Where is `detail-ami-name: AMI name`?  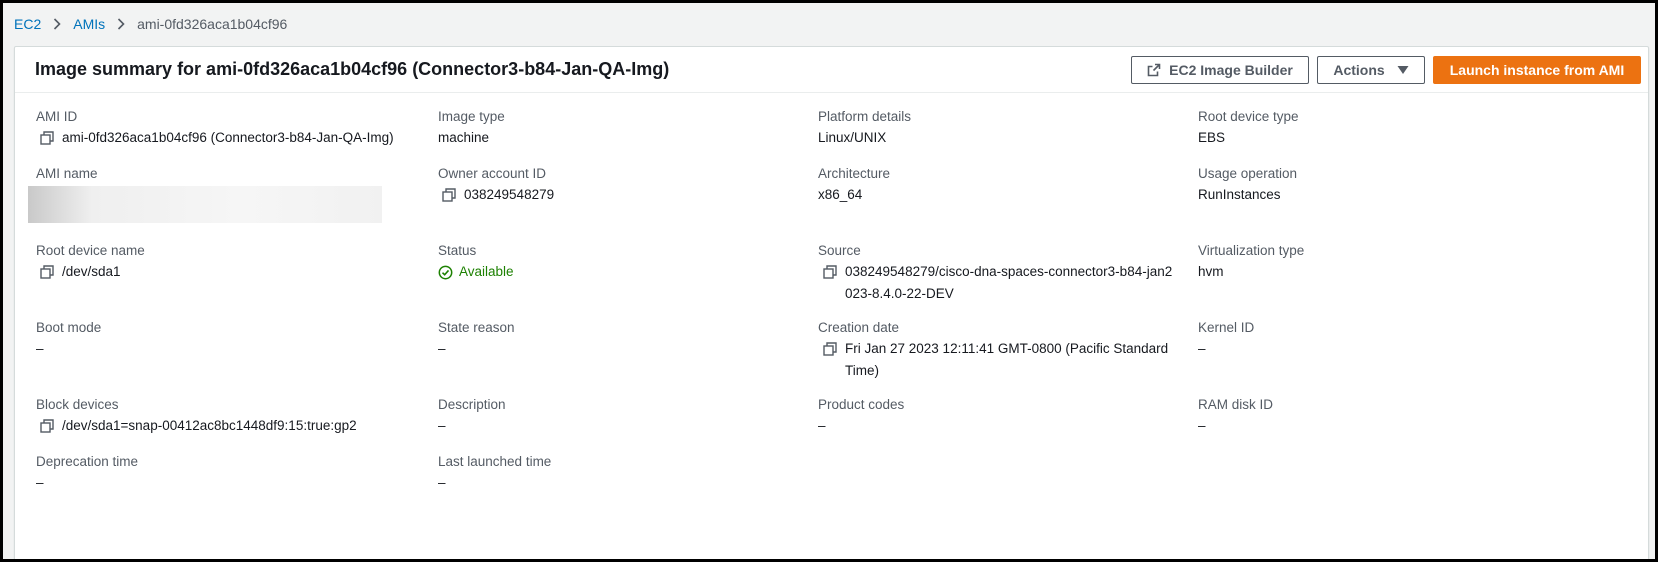
detail-ami-name: AMI name is located at coordinates (233, 202).